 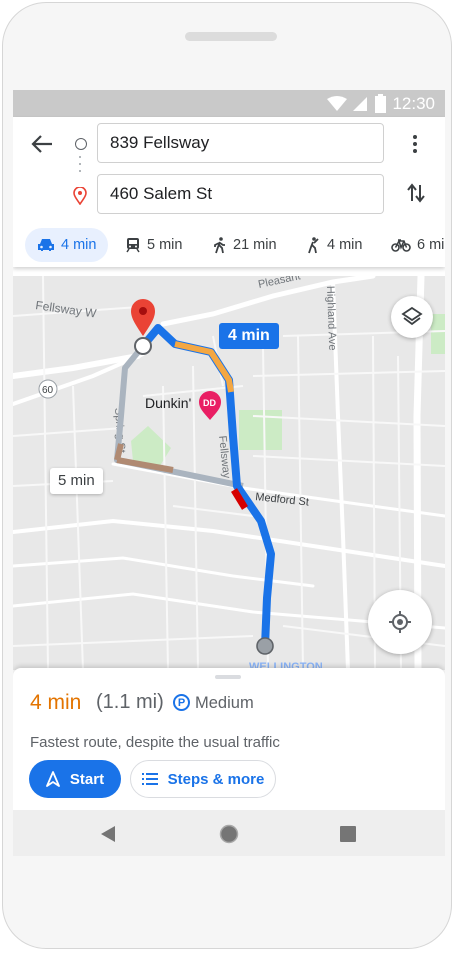 I want to click on route-shield-label: 60, so click(x=48, y=390).